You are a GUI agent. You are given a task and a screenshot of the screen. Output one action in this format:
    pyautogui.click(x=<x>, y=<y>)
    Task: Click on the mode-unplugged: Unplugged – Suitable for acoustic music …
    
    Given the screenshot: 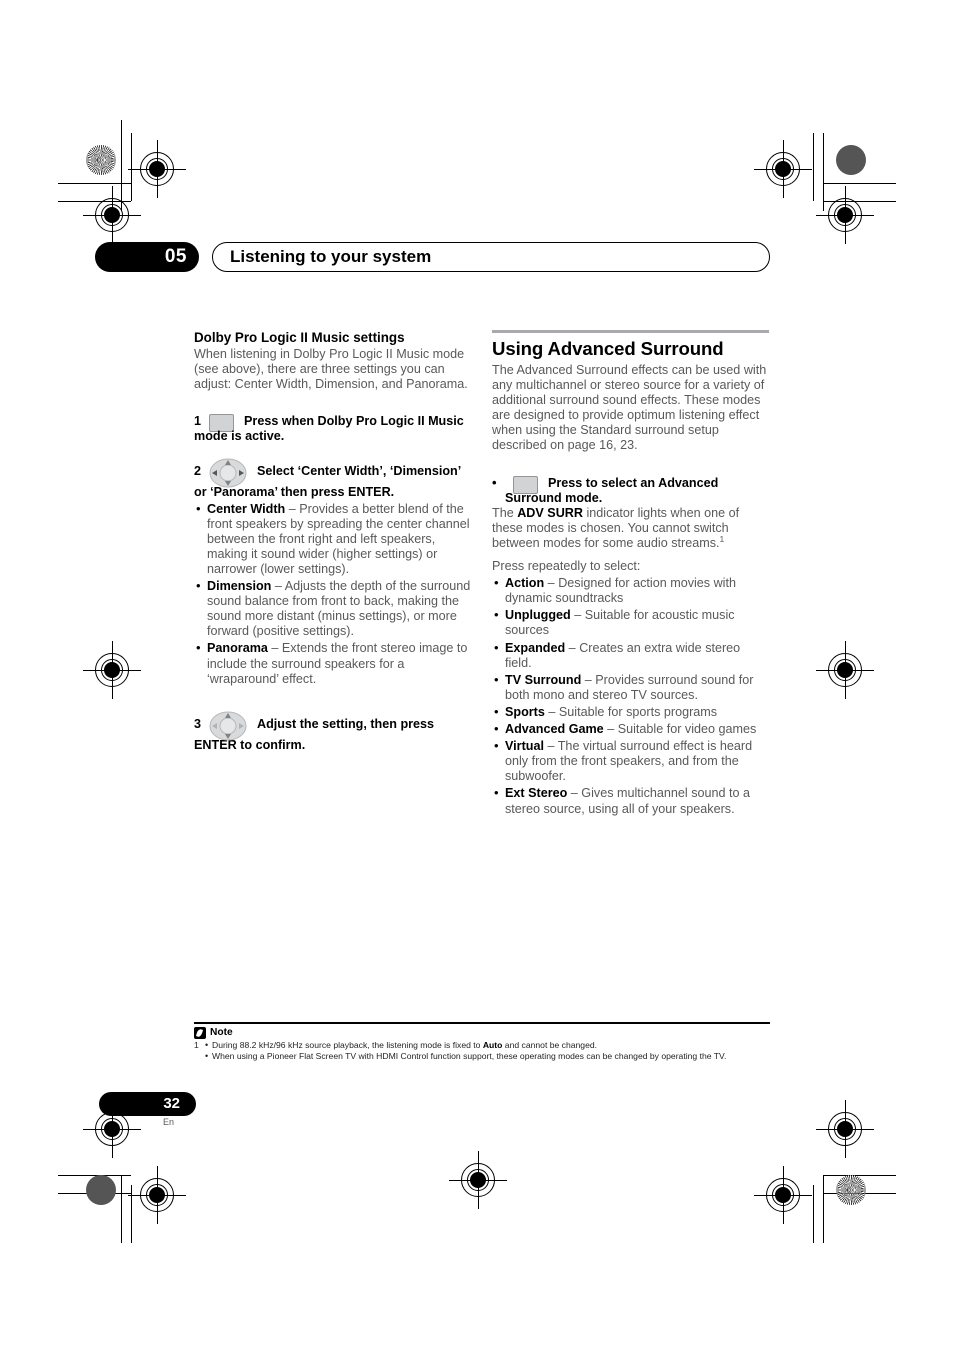 What is the action you would take?
    pyautogui.click(x=630, y=622)
    